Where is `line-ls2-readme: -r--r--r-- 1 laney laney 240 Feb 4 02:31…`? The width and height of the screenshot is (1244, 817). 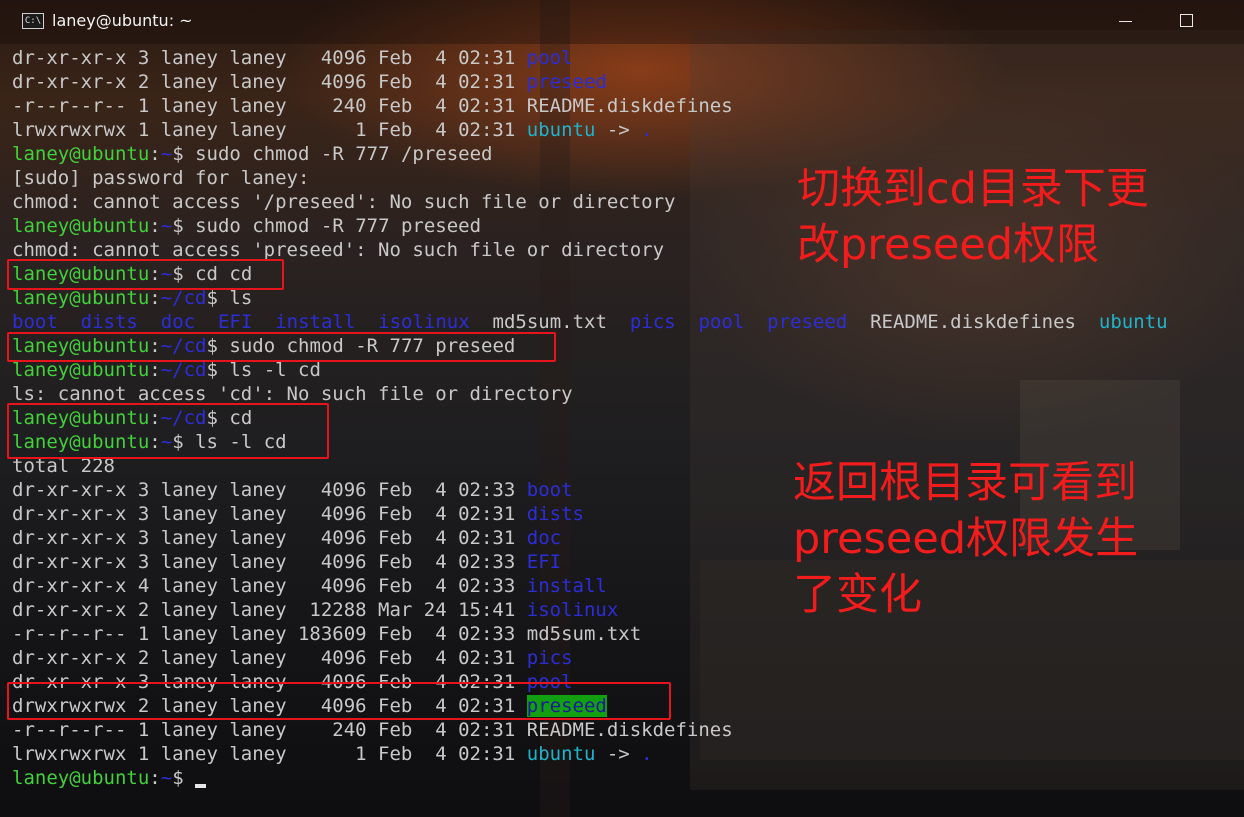 line-ls2-readme: -r--r--r-- 1 laney laney 240 Feb 4 02:31… is located at coordinates (628, 730).